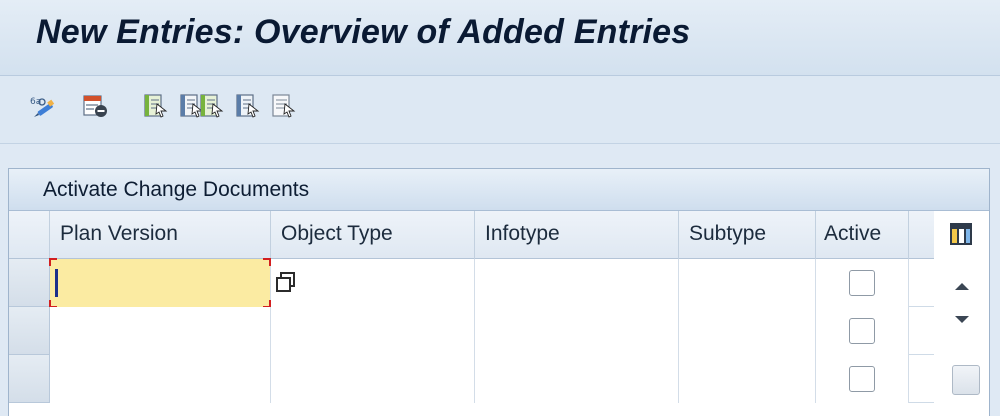 The width and height of the screenshot is (1000, 416). Describe the element at coordinates (29, 235) in the screenshot. I see `select-all-rows-corner` at that location.